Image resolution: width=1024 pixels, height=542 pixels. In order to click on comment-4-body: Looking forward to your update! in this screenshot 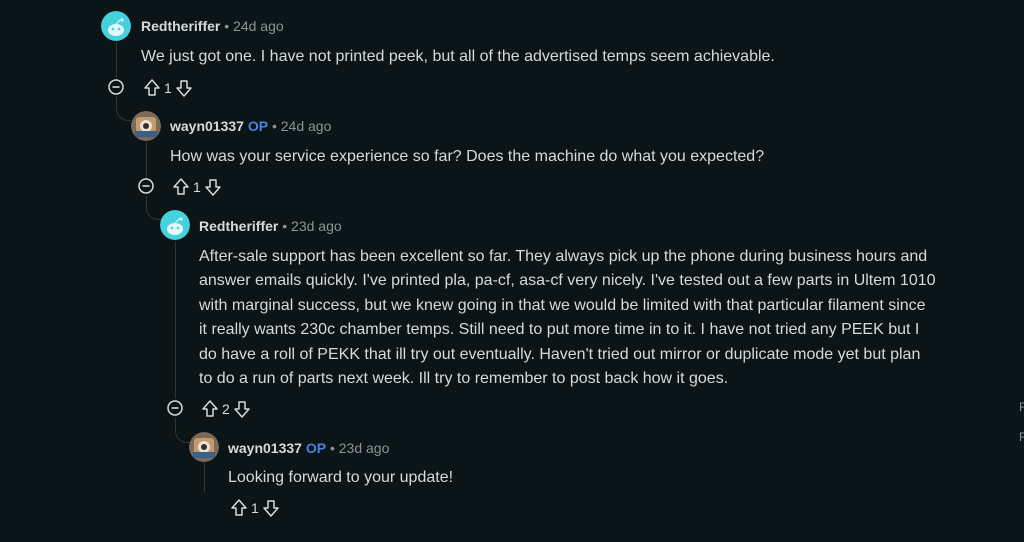, I will do `click(341, 477)`.